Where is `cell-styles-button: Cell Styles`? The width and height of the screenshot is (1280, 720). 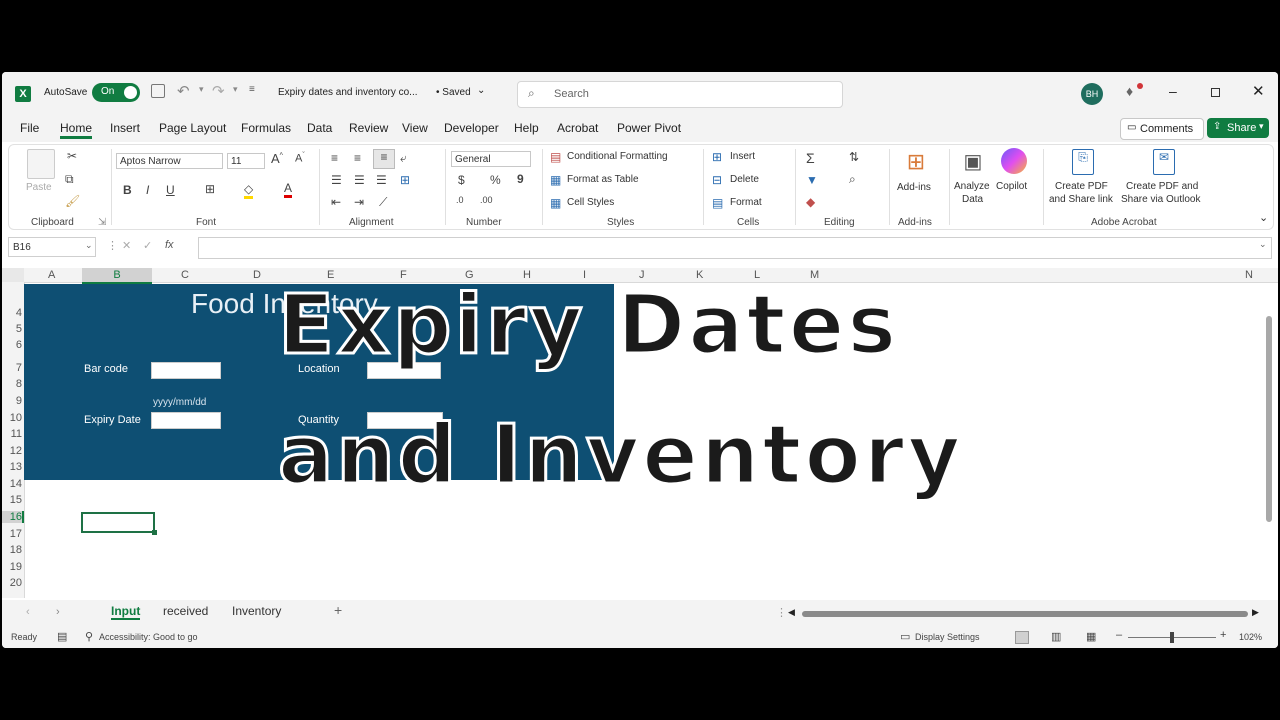
cell-styles-button: Cell Styles is located at coordinates (590, 202).